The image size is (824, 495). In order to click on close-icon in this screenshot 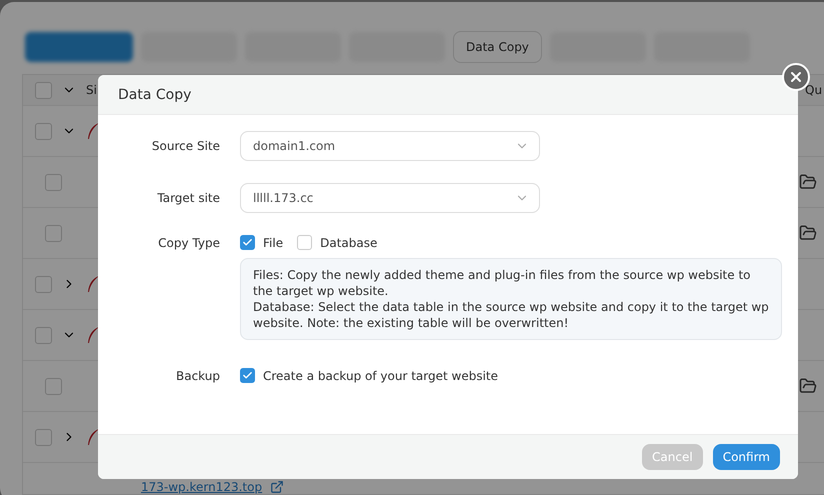, I will do `click(796, 77)`.